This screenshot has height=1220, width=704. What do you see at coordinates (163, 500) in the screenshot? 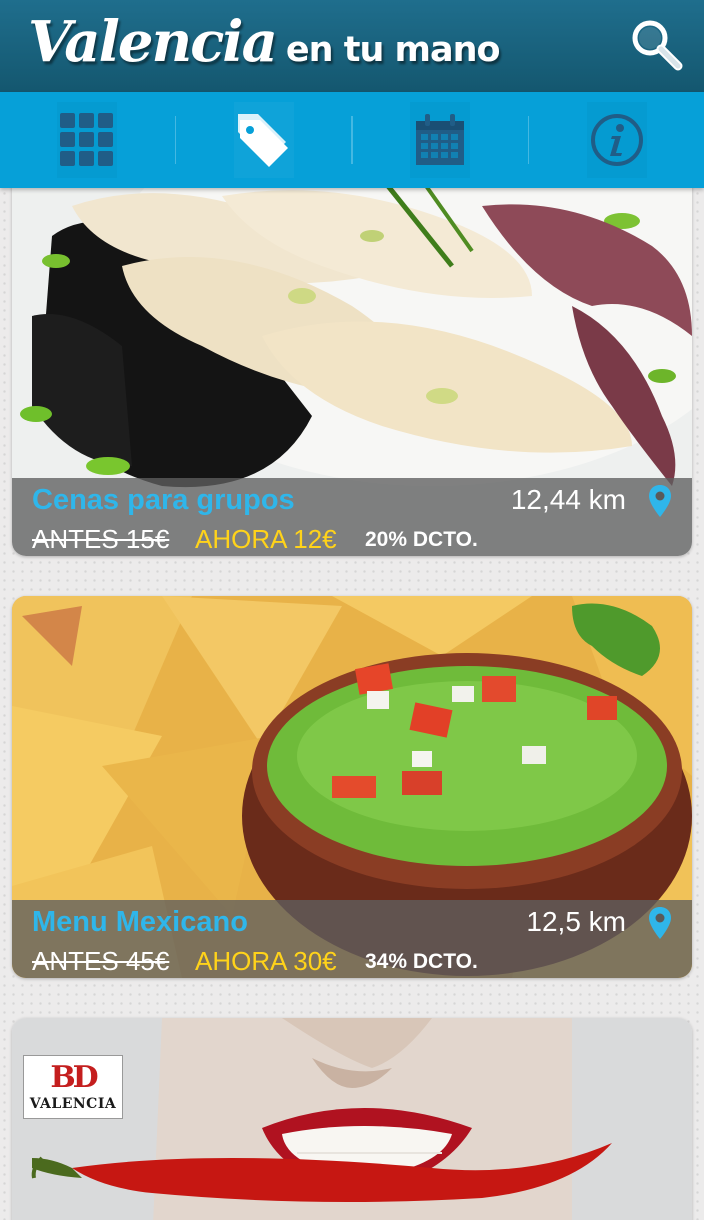
I see `deal-title: Cenas para grupos` at bounding box center [163, 500].